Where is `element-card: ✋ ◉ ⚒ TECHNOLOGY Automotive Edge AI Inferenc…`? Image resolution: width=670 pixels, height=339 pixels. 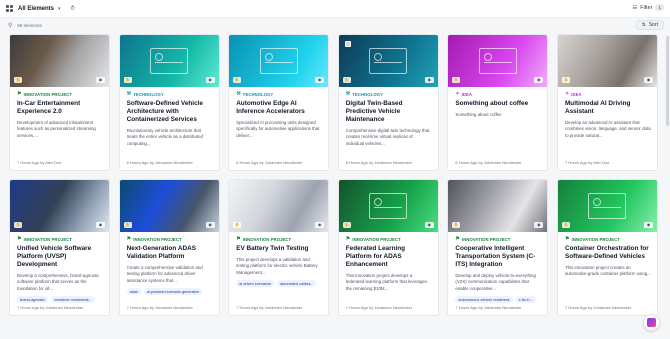 element-card: ✋ ◉ ⚒ TECHNOLOGY Automotive Edge AI Inferenc… is located at coordinates (279, 102).